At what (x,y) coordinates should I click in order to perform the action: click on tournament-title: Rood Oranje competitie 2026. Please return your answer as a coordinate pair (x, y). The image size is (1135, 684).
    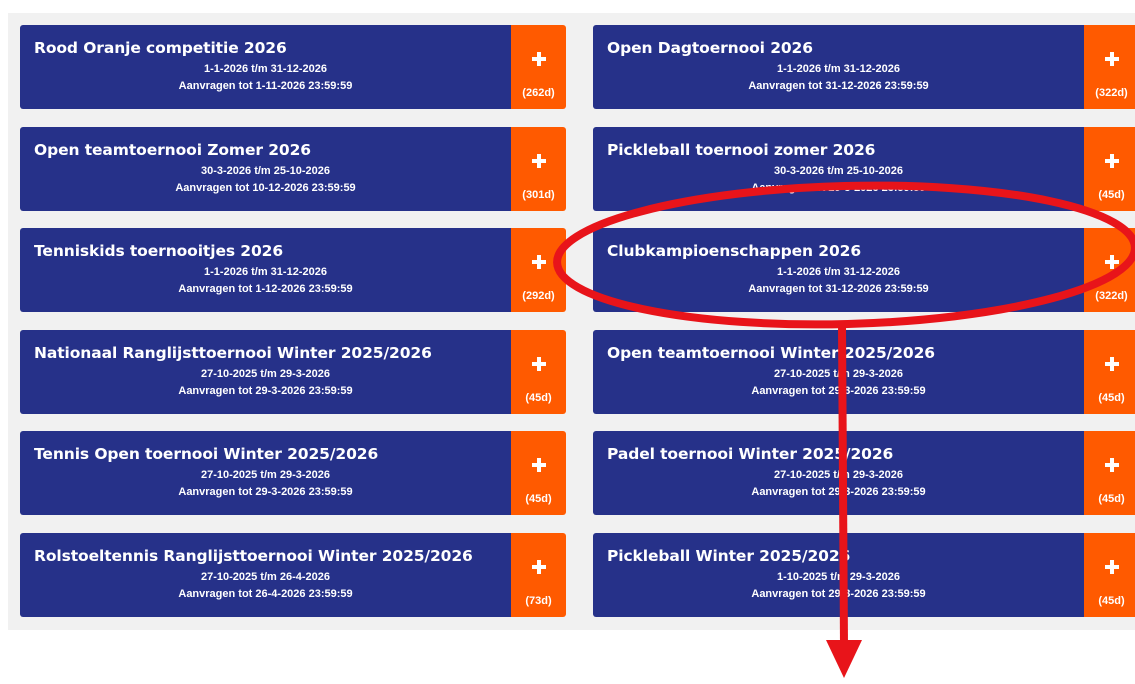
    Looking at the image, I should click on (160, 48).